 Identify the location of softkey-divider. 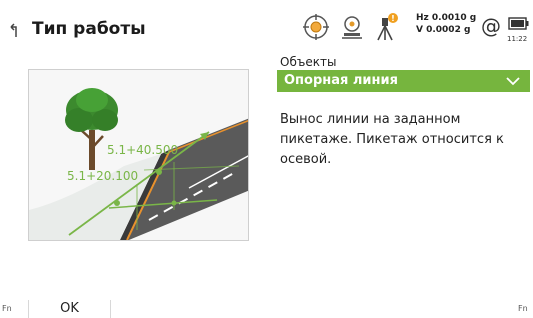
(110, 309).